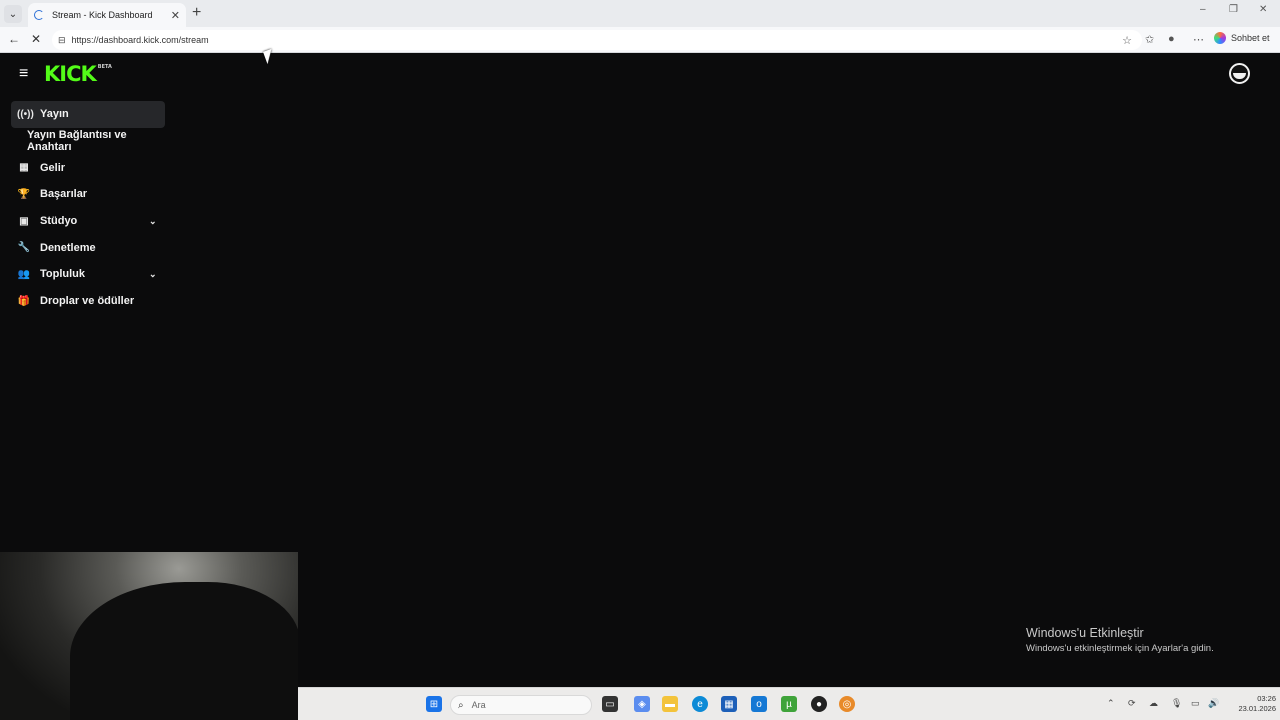 The height and width of the screenshot is (720, 1280). Describe the element at coordinates (819, 704) in the screenshot. I see `obs-icon: ●` at that location.